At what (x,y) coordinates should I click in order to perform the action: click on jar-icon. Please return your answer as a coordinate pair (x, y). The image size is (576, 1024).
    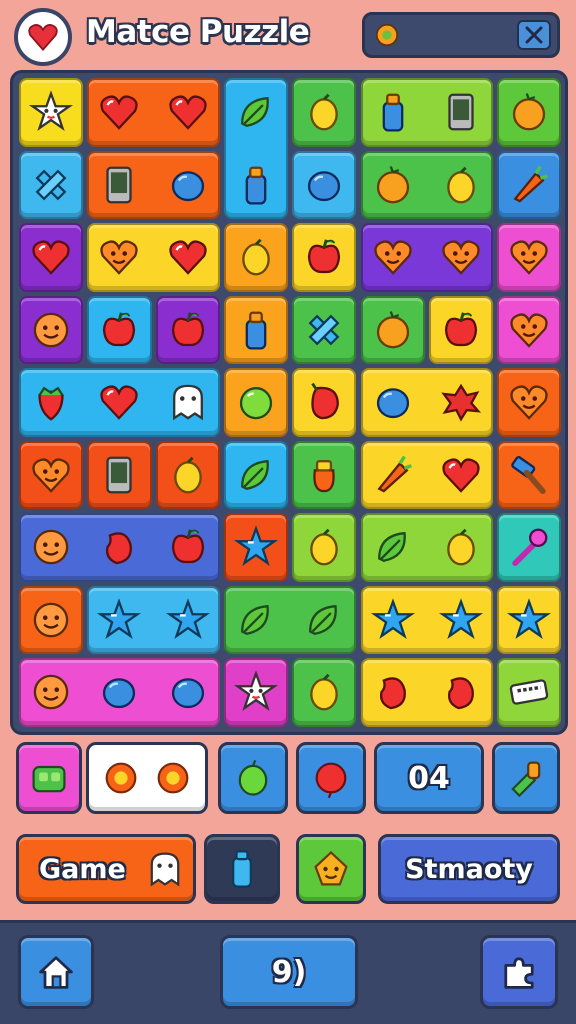
    Looking at the image, I should click on (324, 475).